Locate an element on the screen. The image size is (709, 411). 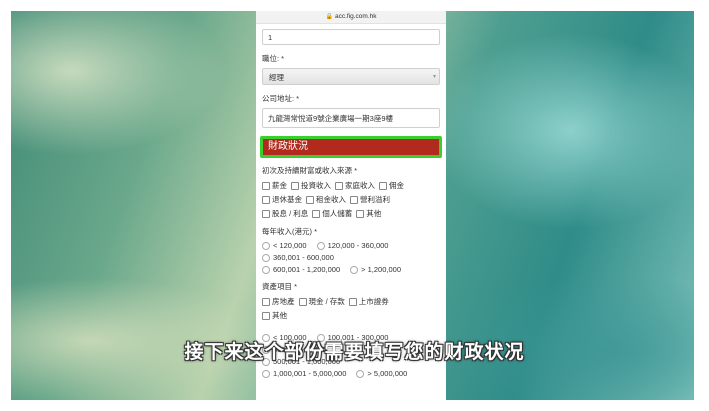
top-input: 1 is located at coordinates (351, 37).